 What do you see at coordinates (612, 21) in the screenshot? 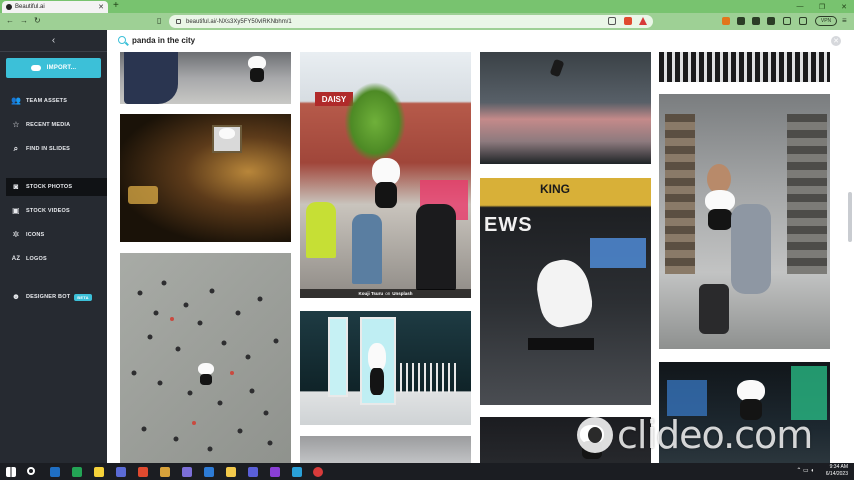
I see `share-icon` at bounding box center [612, 21].